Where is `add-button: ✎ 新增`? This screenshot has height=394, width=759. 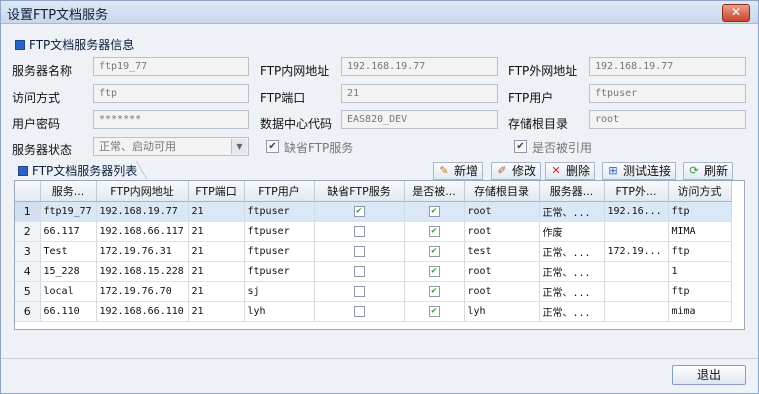 add-button: ✎ 新增 is located at coordinates (458, 171).